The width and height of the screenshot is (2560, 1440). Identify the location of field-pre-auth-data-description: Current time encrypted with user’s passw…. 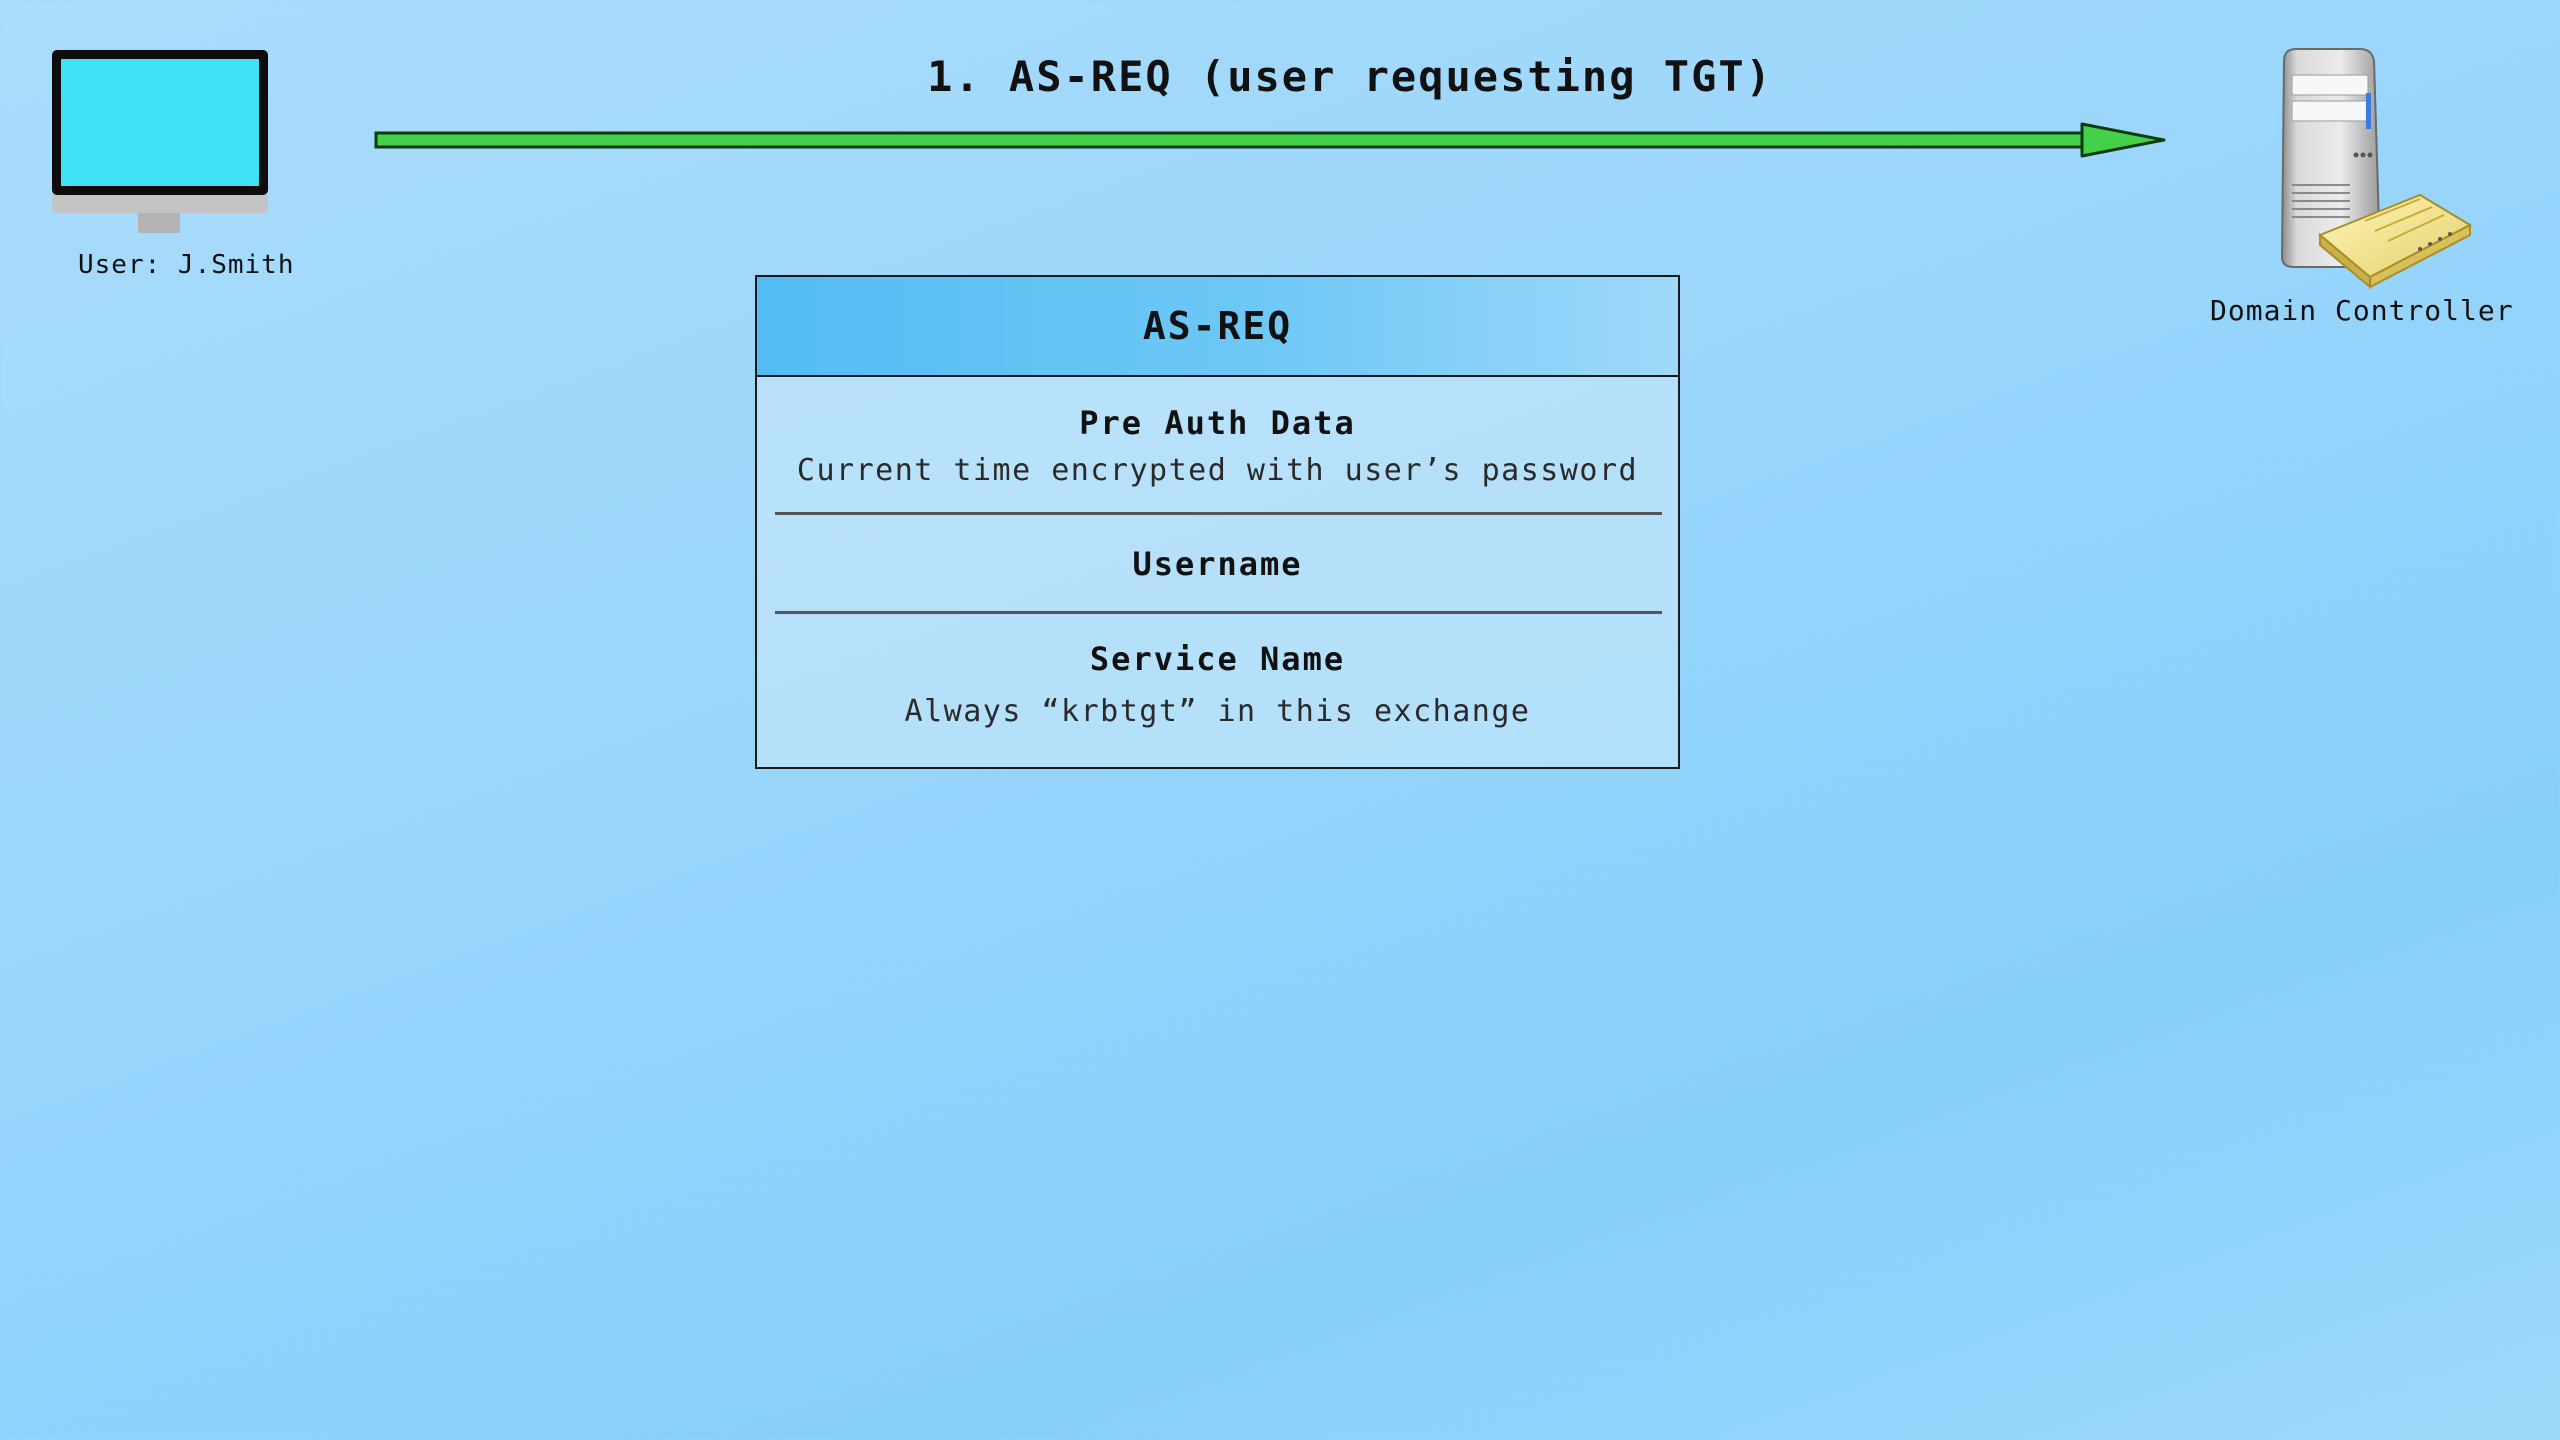
(1217, 470).